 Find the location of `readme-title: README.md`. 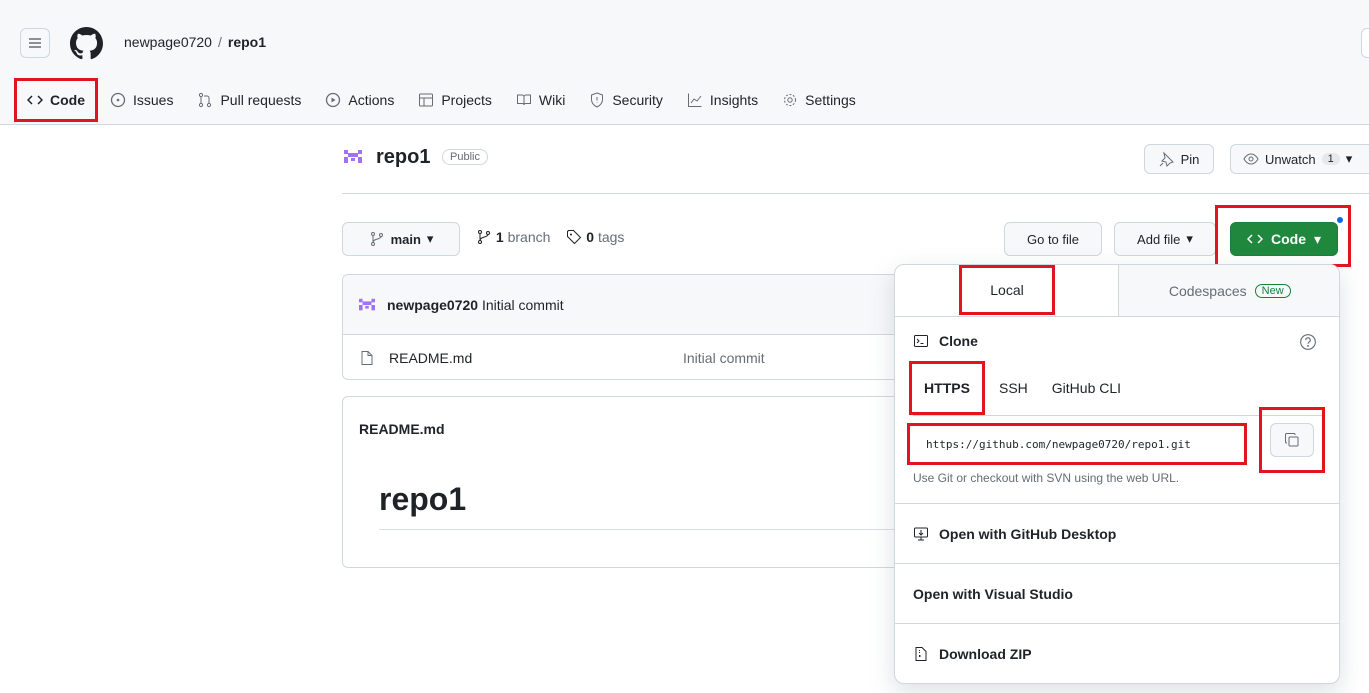

readme-title: README.md is located at coordinates (402, 429).